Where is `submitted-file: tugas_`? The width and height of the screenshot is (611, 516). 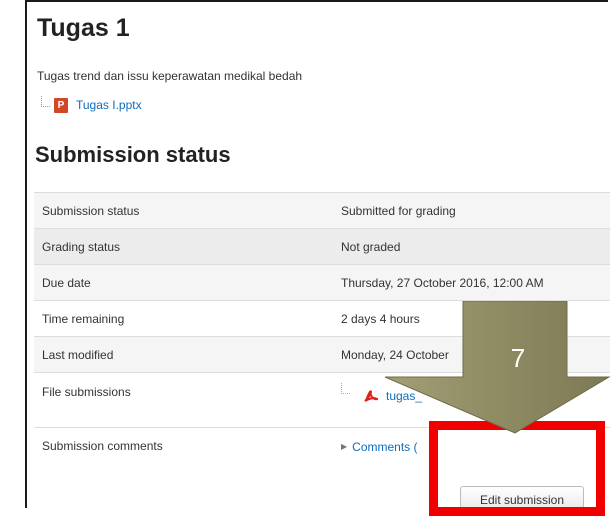
submitted-file: tugas_ is located at coordinates (475, 392).